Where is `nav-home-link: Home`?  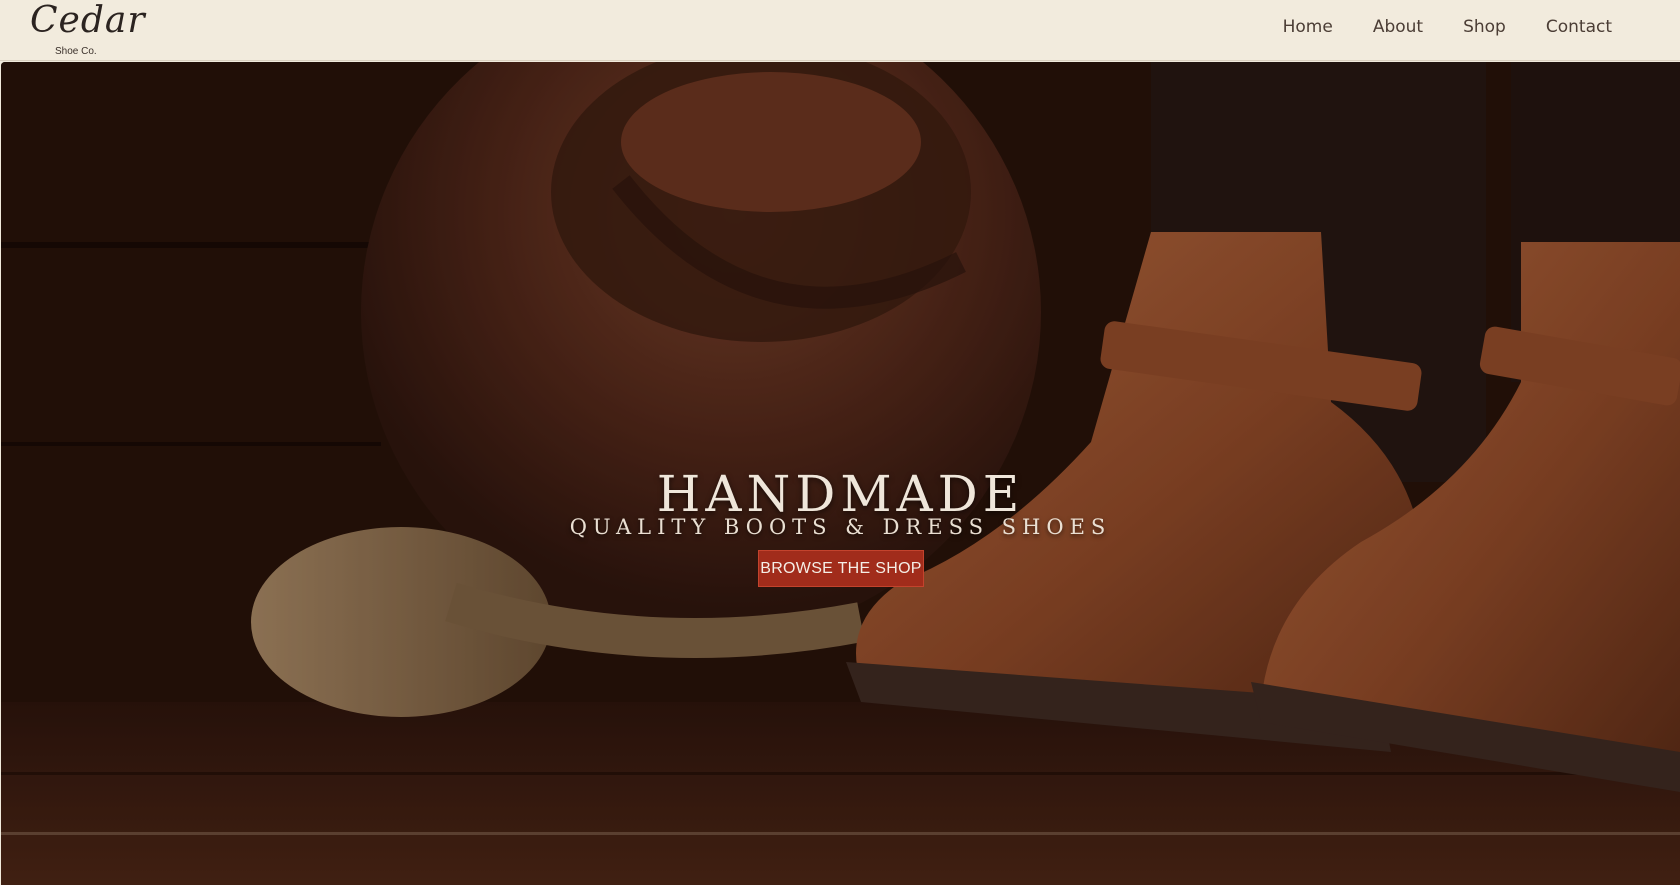 nav-home-link: Home is located at coordinates (1308, 27).